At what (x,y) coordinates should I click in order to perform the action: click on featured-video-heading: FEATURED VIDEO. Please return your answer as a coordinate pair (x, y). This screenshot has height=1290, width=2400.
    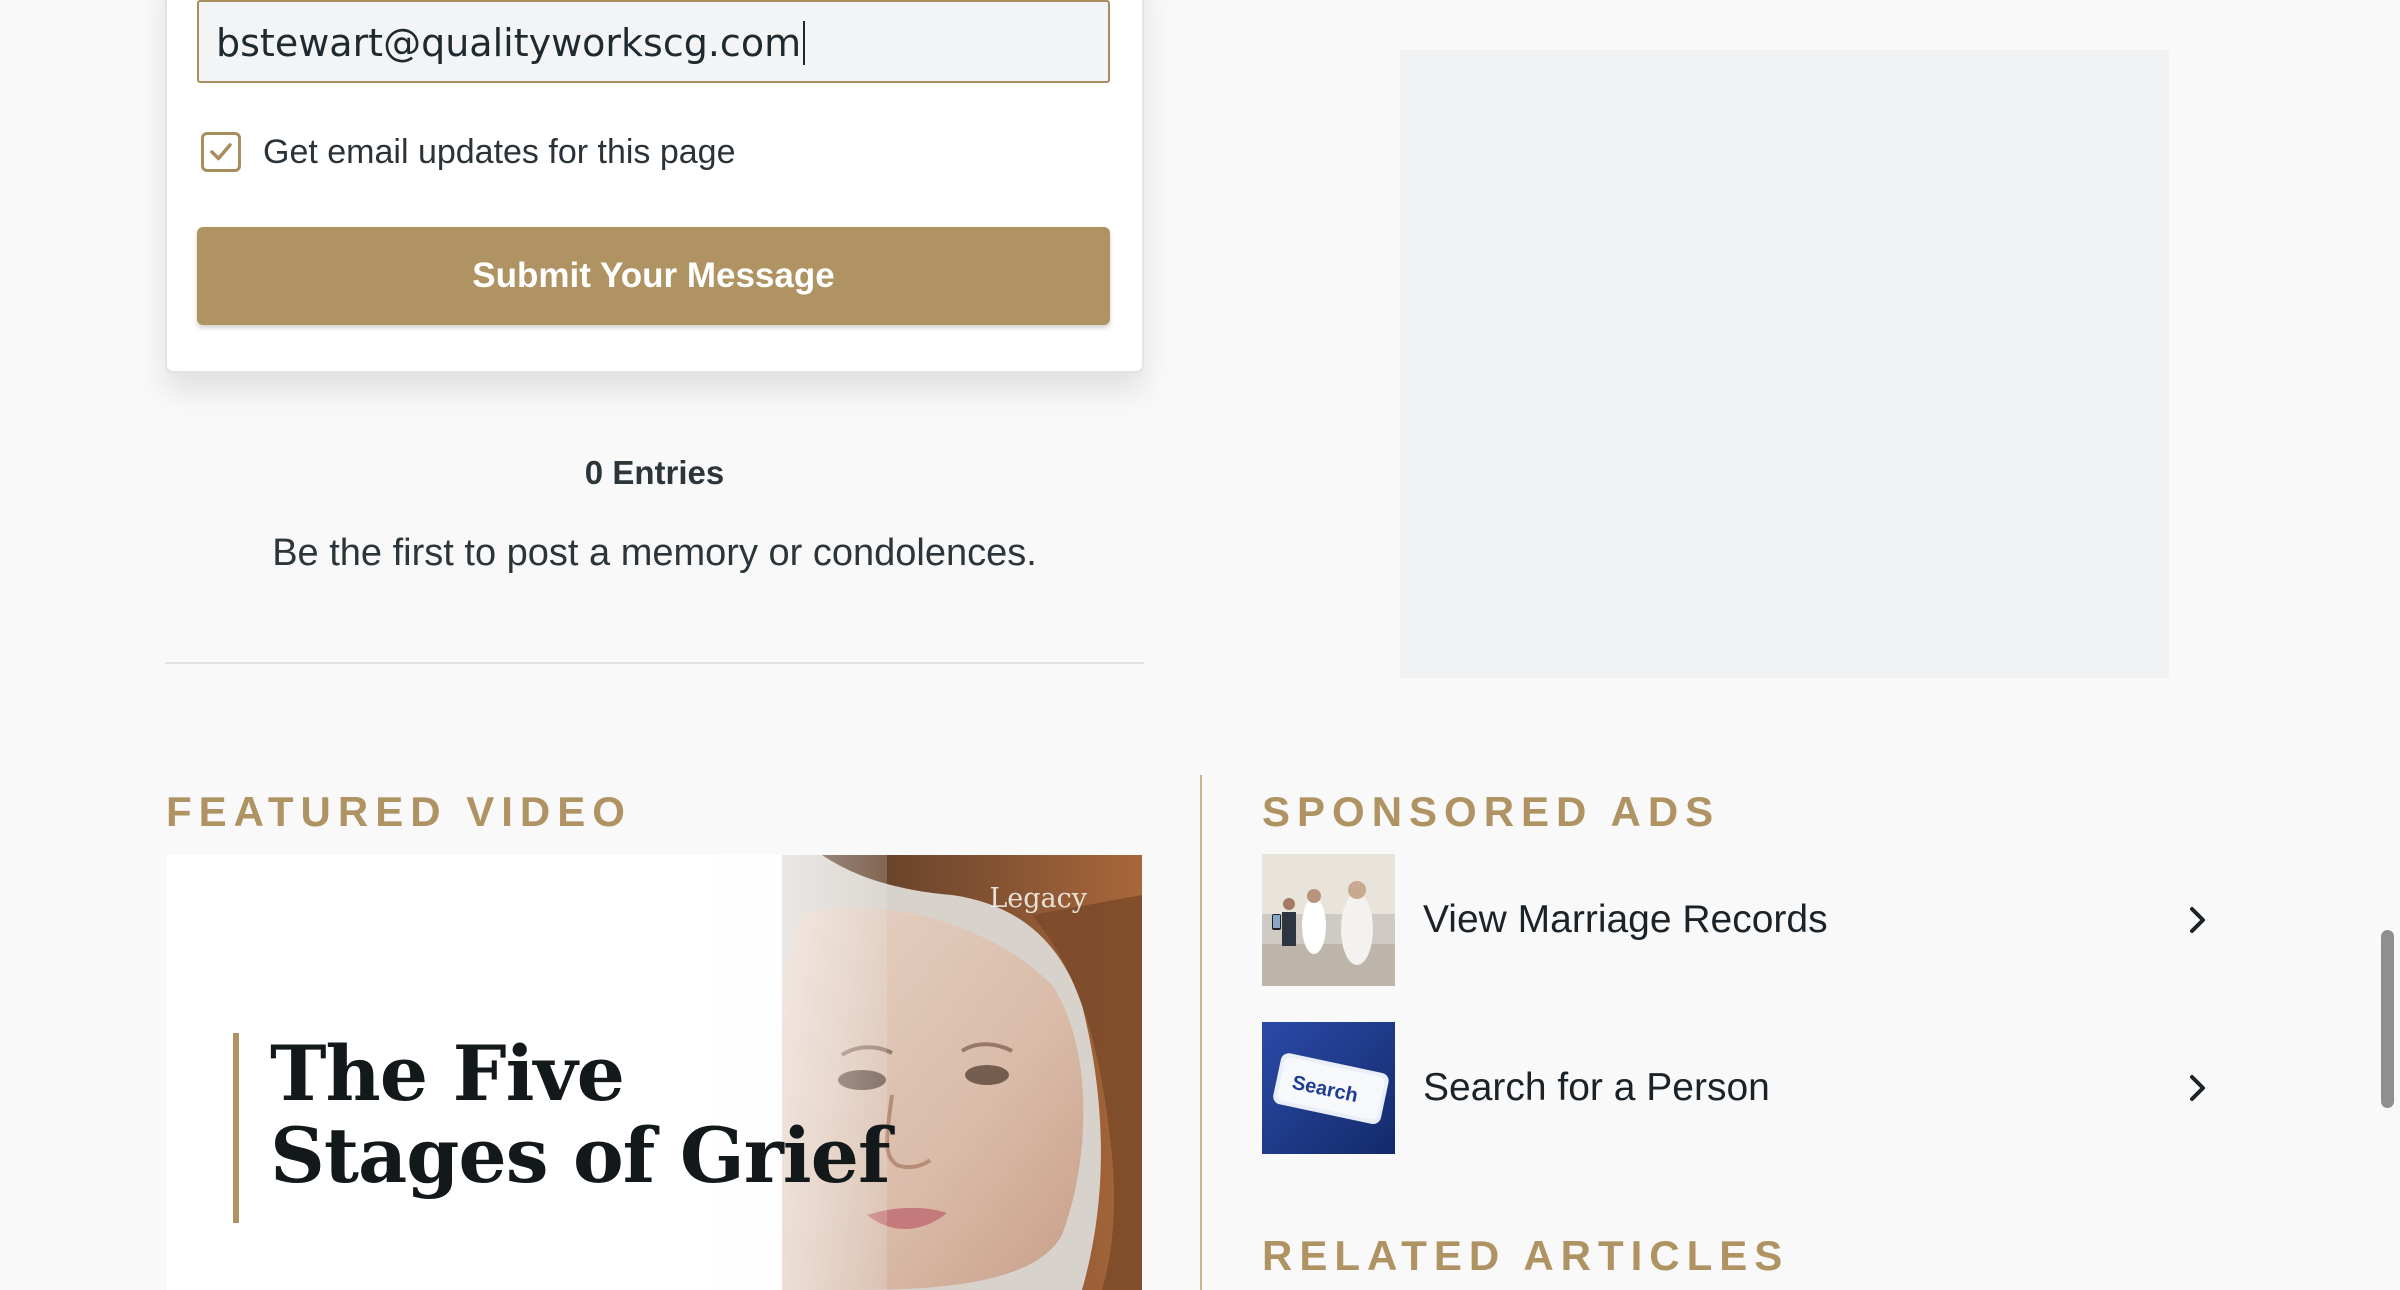
    Looking at the image, I should click on (399, 811).